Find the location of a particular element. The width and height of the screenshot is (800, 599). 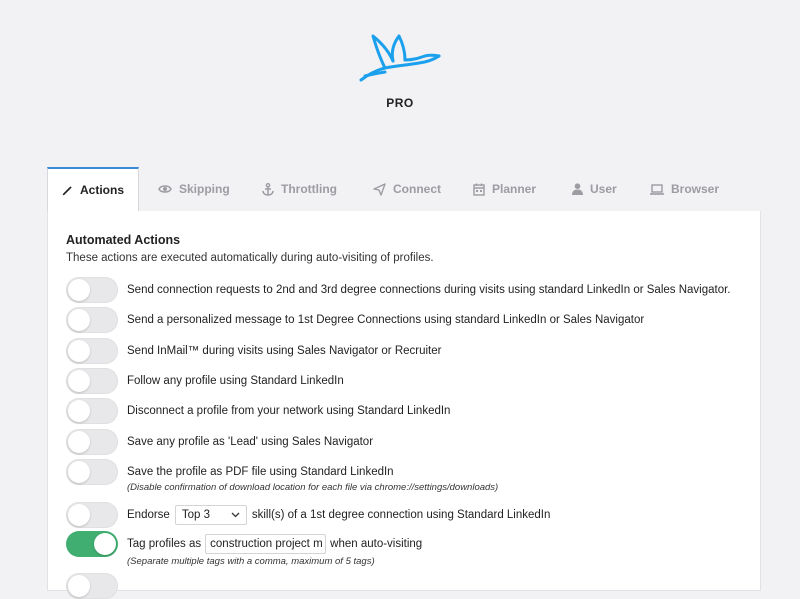

pro-badge: PRO is located at coordinates (400, 103).